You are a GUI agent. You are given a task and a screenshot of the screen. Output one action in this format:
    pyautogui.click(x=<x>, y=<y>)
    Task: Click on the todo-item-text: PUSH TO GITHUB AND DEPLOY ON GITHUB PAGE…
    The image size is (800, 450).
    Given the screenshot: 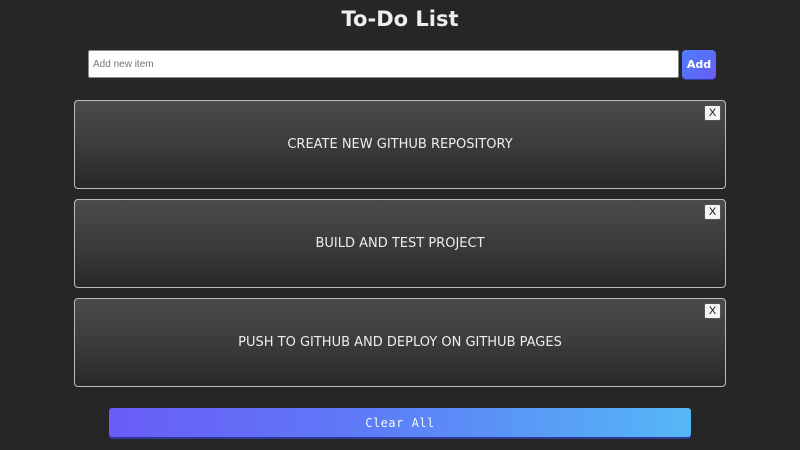 What is the action you would take?
    pyautogui.click(x=400, y=342)
    